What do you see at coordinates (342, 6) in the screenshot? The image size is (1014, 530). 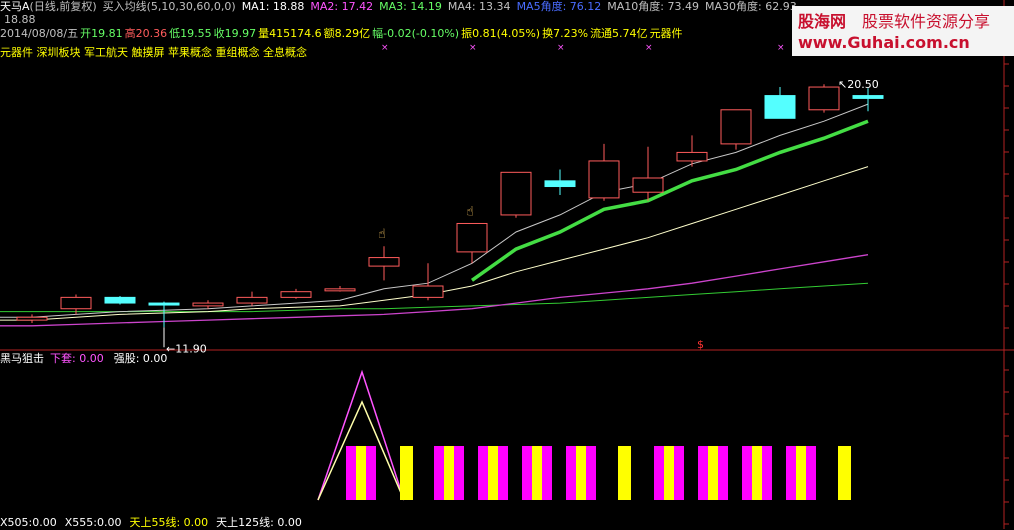 I see `ma2-value: MA2: 17.42` at bounding box center [342, 6].